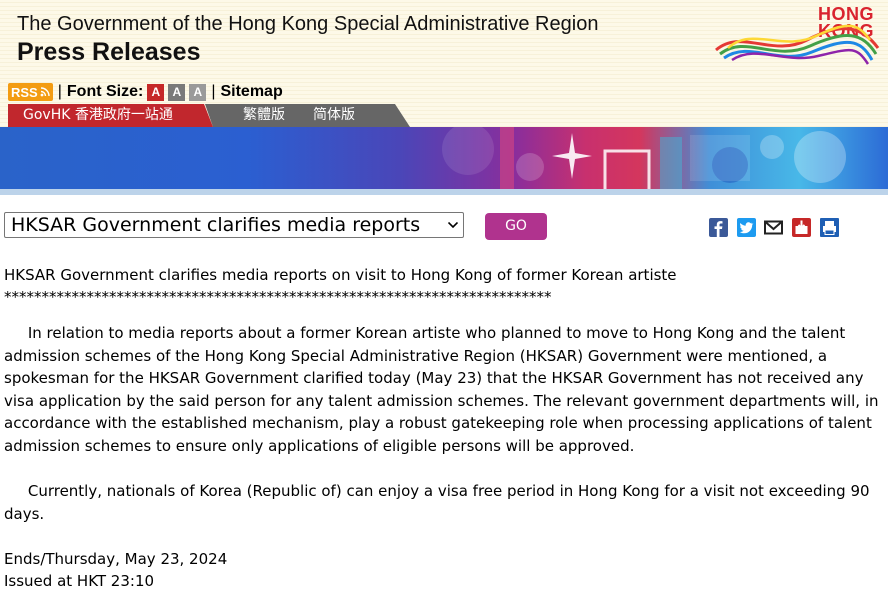 Image resolution: width=888 pixels, height=594 pixels. What do you see at coordinates (801, 227) in the screenshot?
I see `bookmark-icon` at bounding box center [801, 227].